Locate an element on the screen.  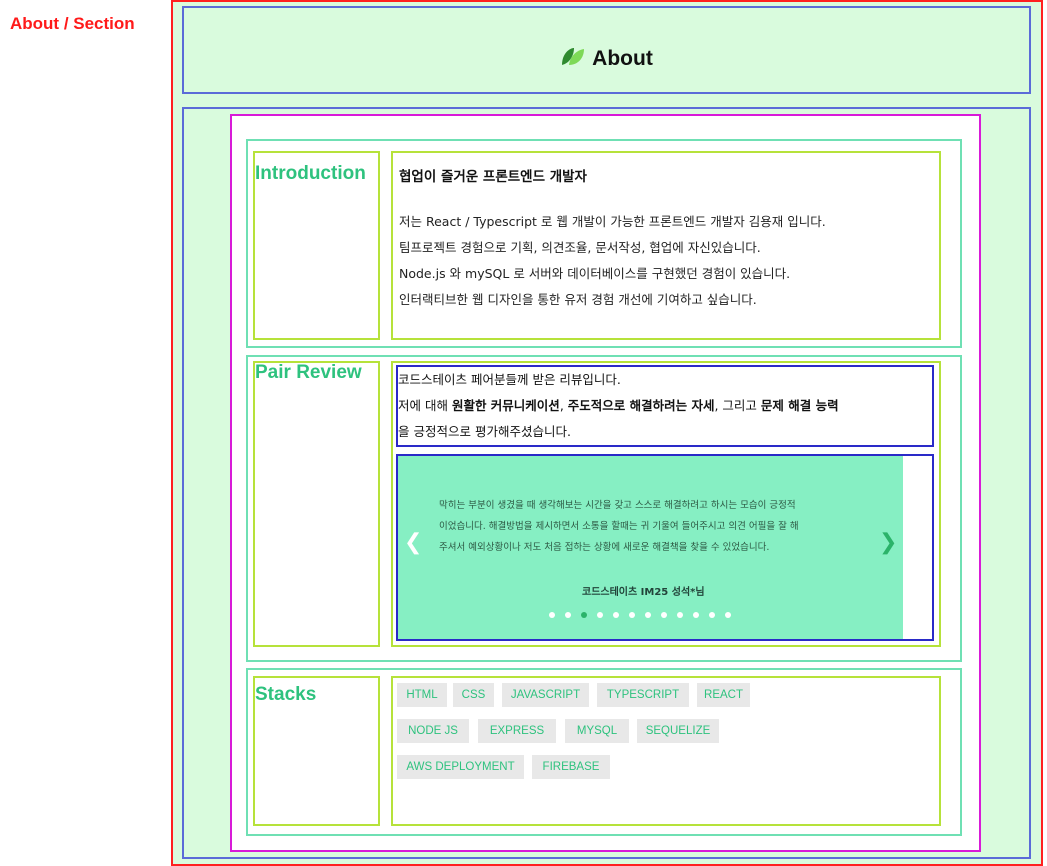
review-title: Pair Review is located at coordinates (308, 372).